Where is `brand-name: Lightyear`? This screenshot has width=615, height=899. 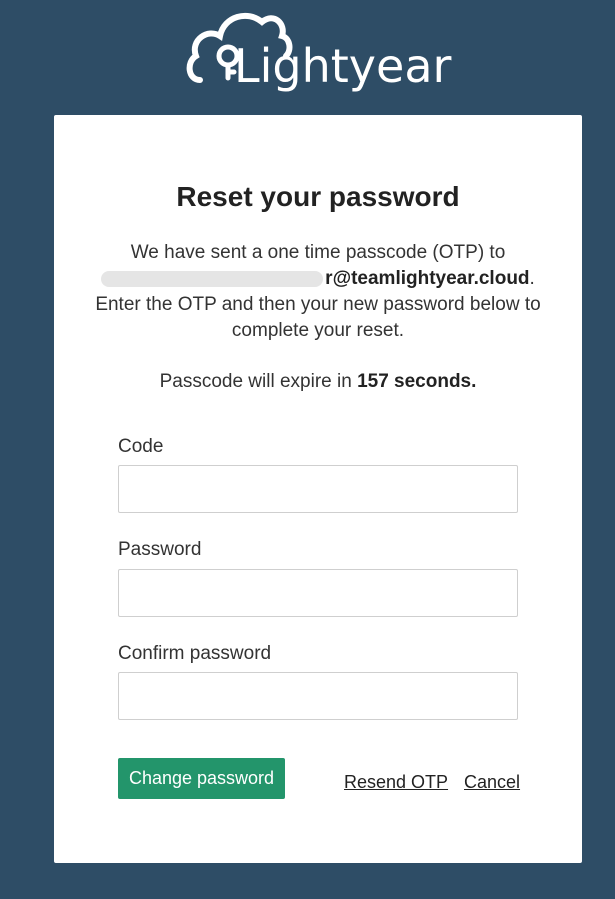 brand-name: Lightyear is located at coordinates (343, 66).